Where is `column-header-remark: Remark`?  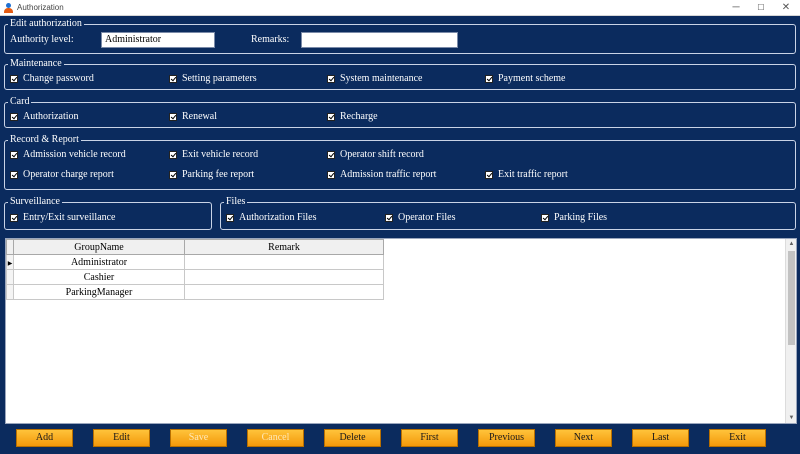
column-header-remark: Remark is located at coordinates (284, 247).